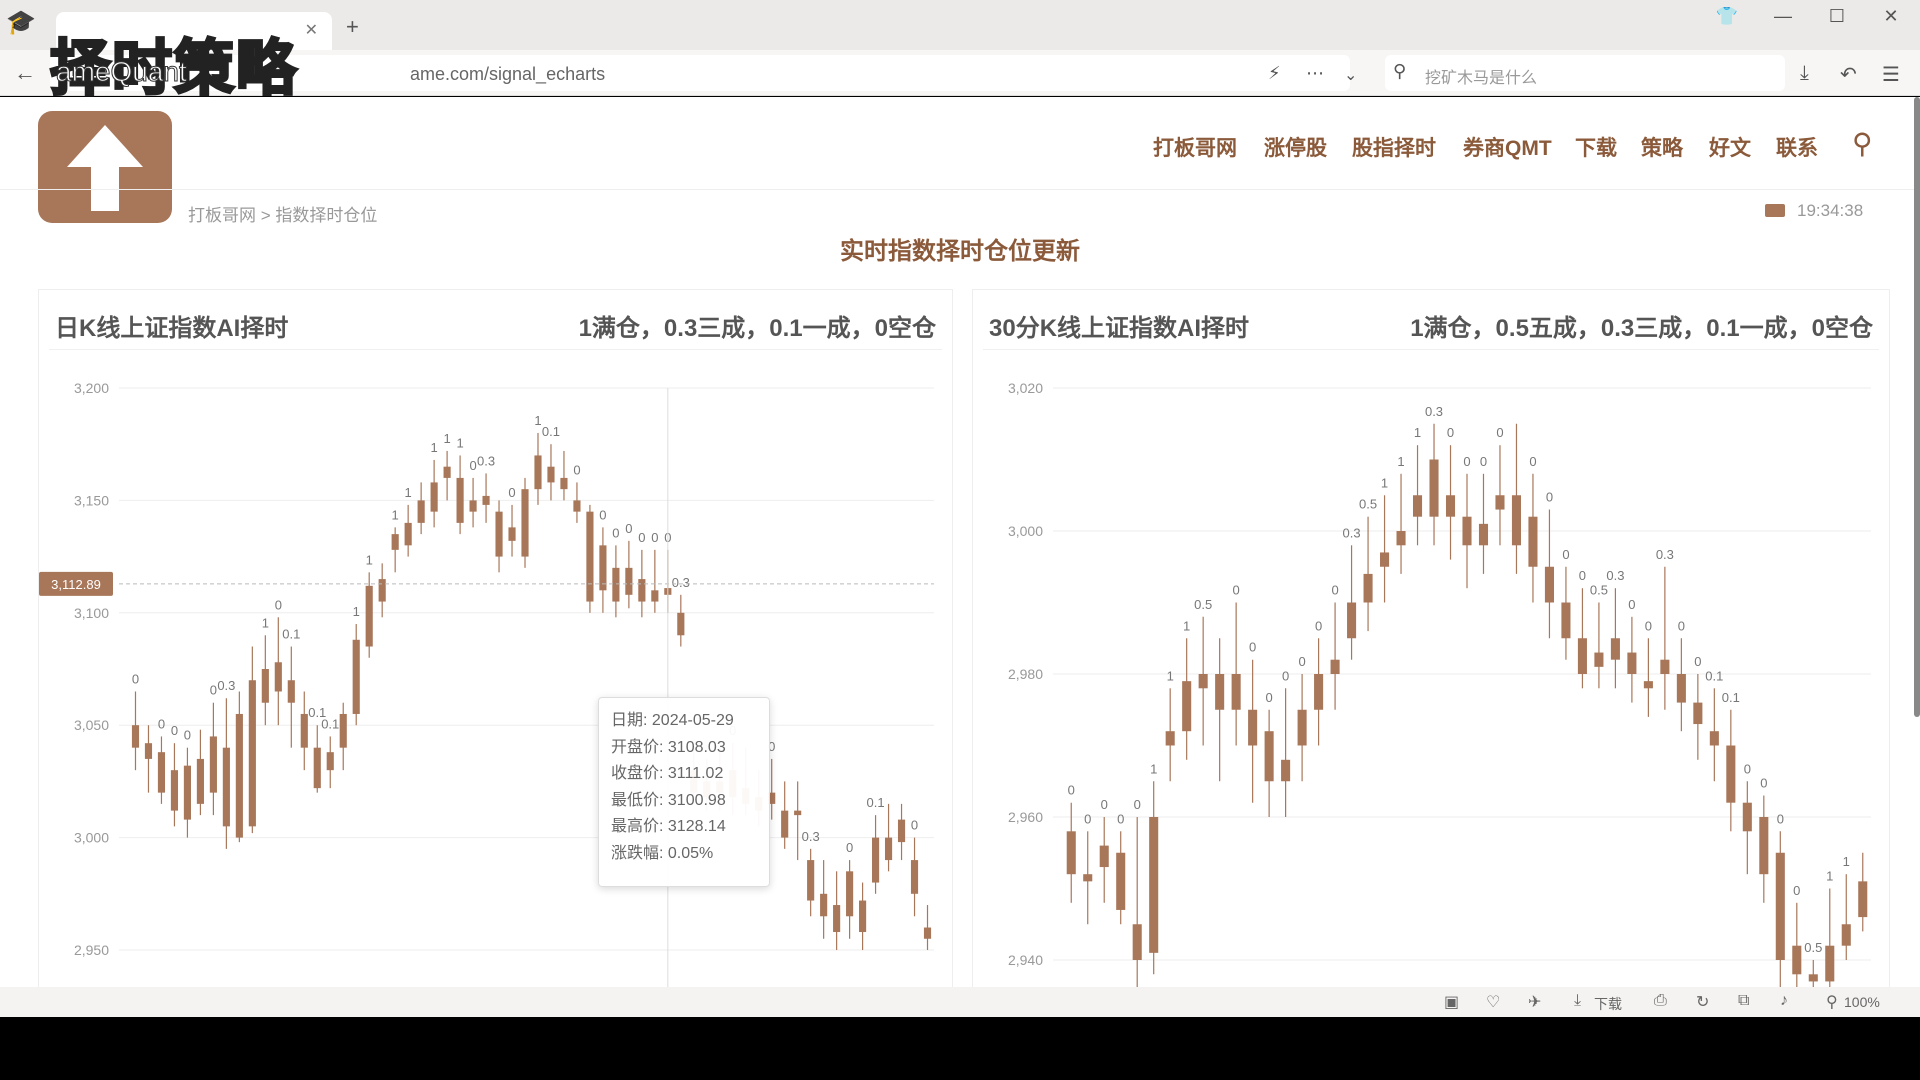 The width and height of the screenshot is (1920, 1080). Describe the element at coordinates (1493, 1002) in the screenshot. I see `heart-icon: ♡` at that location.